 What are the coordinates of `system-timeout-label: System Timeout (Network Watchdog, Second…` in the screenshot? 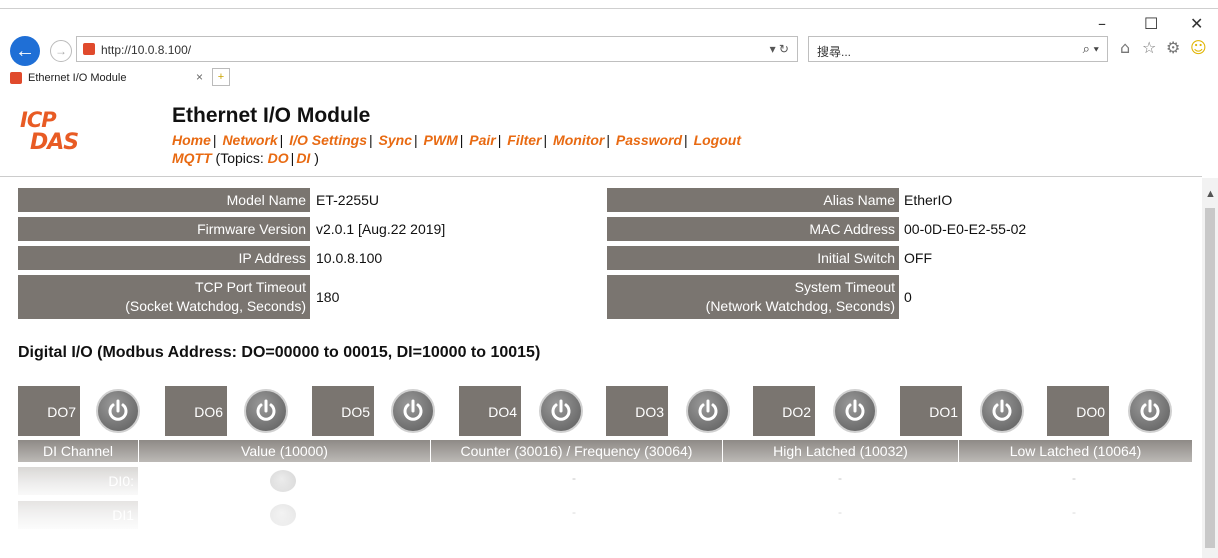 It's located at (753, 297).